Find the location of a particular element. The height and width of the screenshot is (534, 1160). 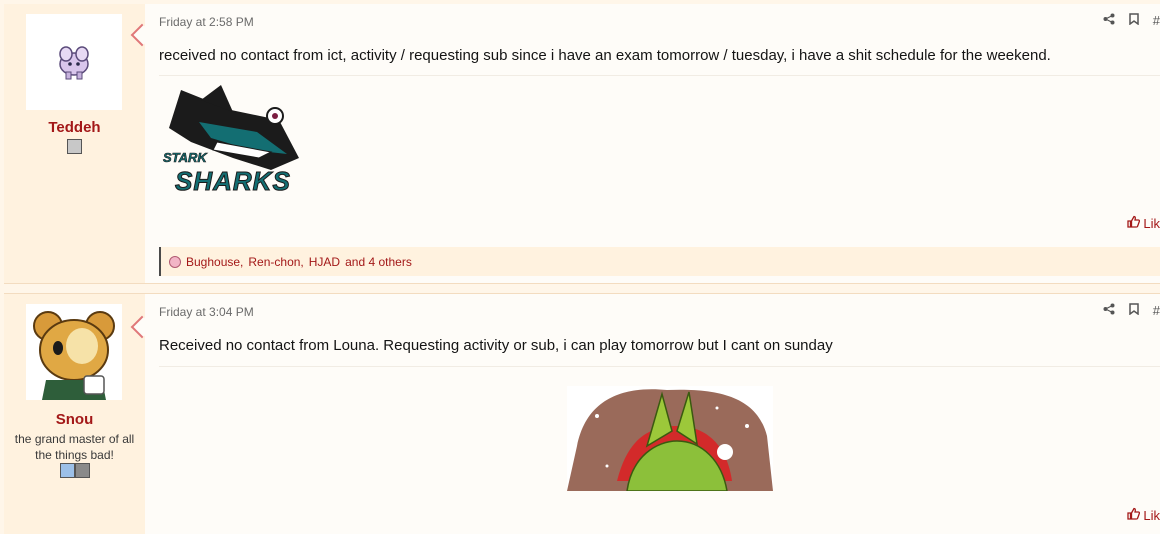

logo-text-bottom: SHARKS is located at coordinates (233, 181).